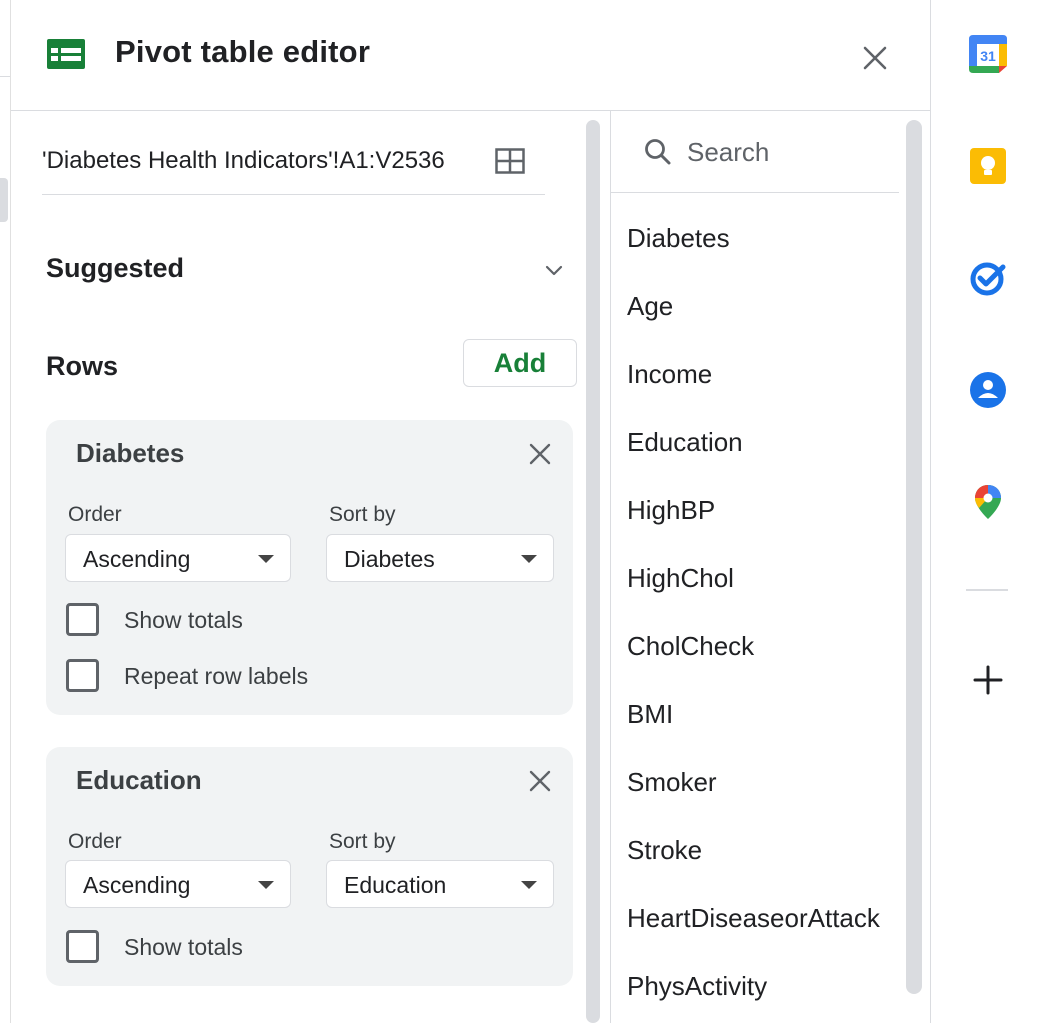 The width and height of the screenshot is (1042, 1023). Describe the element at coordinates (988, 680) in the screenshot. I see `plus-icon` at that location.